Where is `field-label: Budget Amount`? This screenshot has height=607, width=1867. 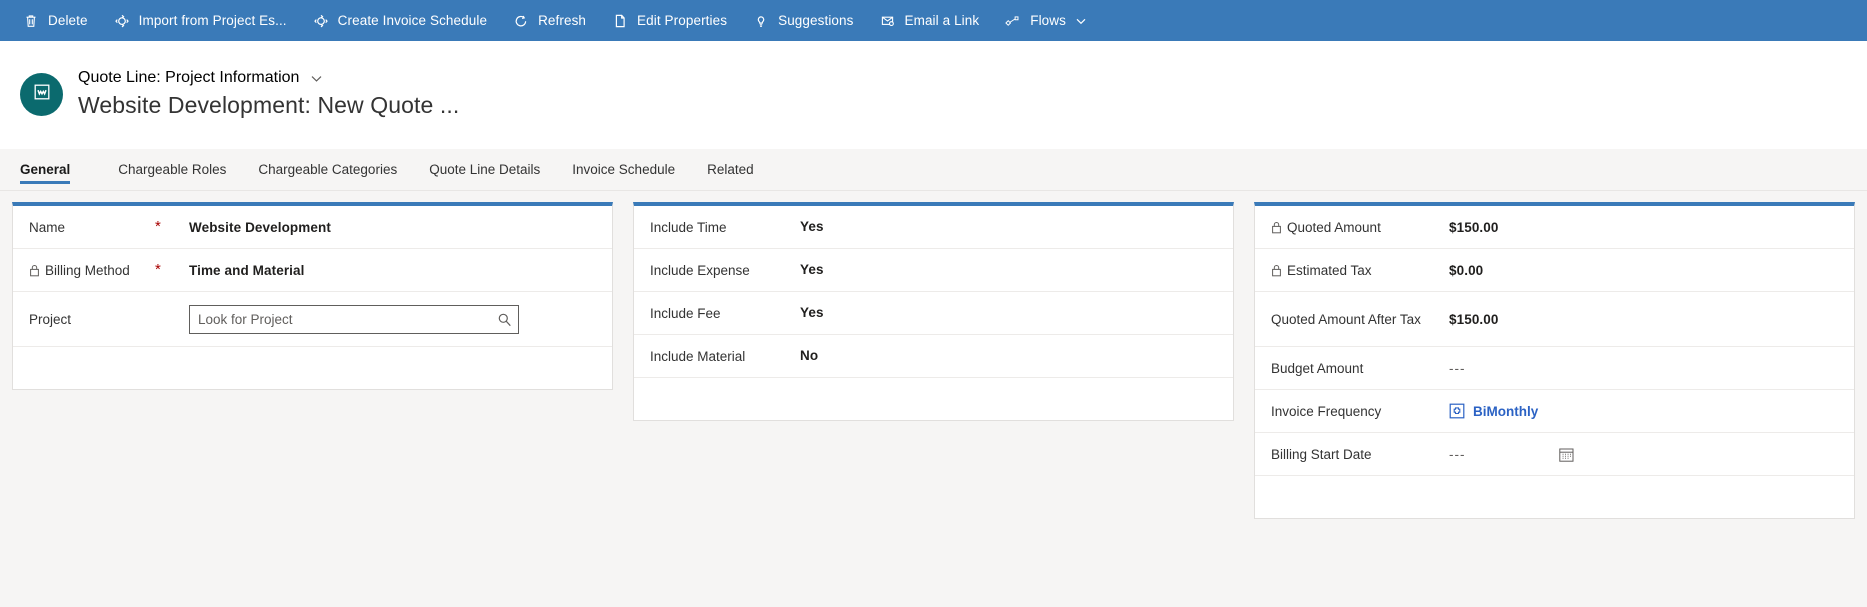 field-label: Budget Amount is located at coordinates (1360, 368).